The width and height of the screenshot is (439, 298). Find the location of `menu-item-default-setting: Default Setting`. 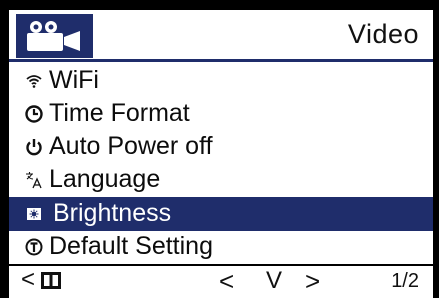

menu-item-default-setting: Default Setting is located at coordinates (221, 247).